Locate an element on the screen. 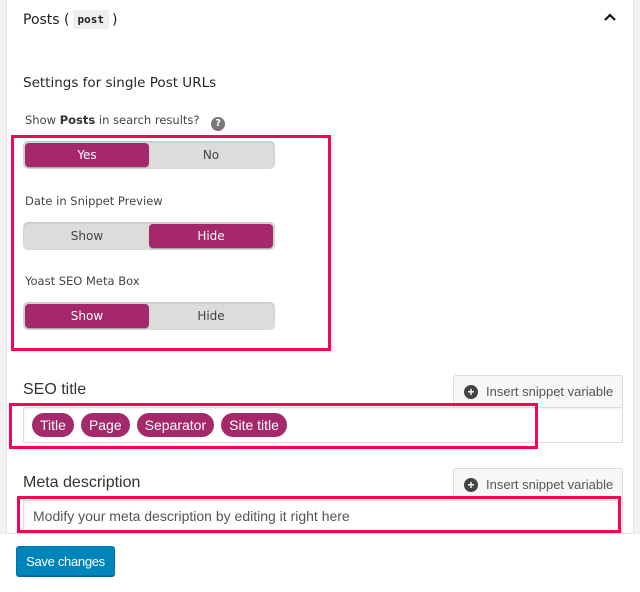  snippet-variable-separator: Separator is located at coordinates (175, 425).